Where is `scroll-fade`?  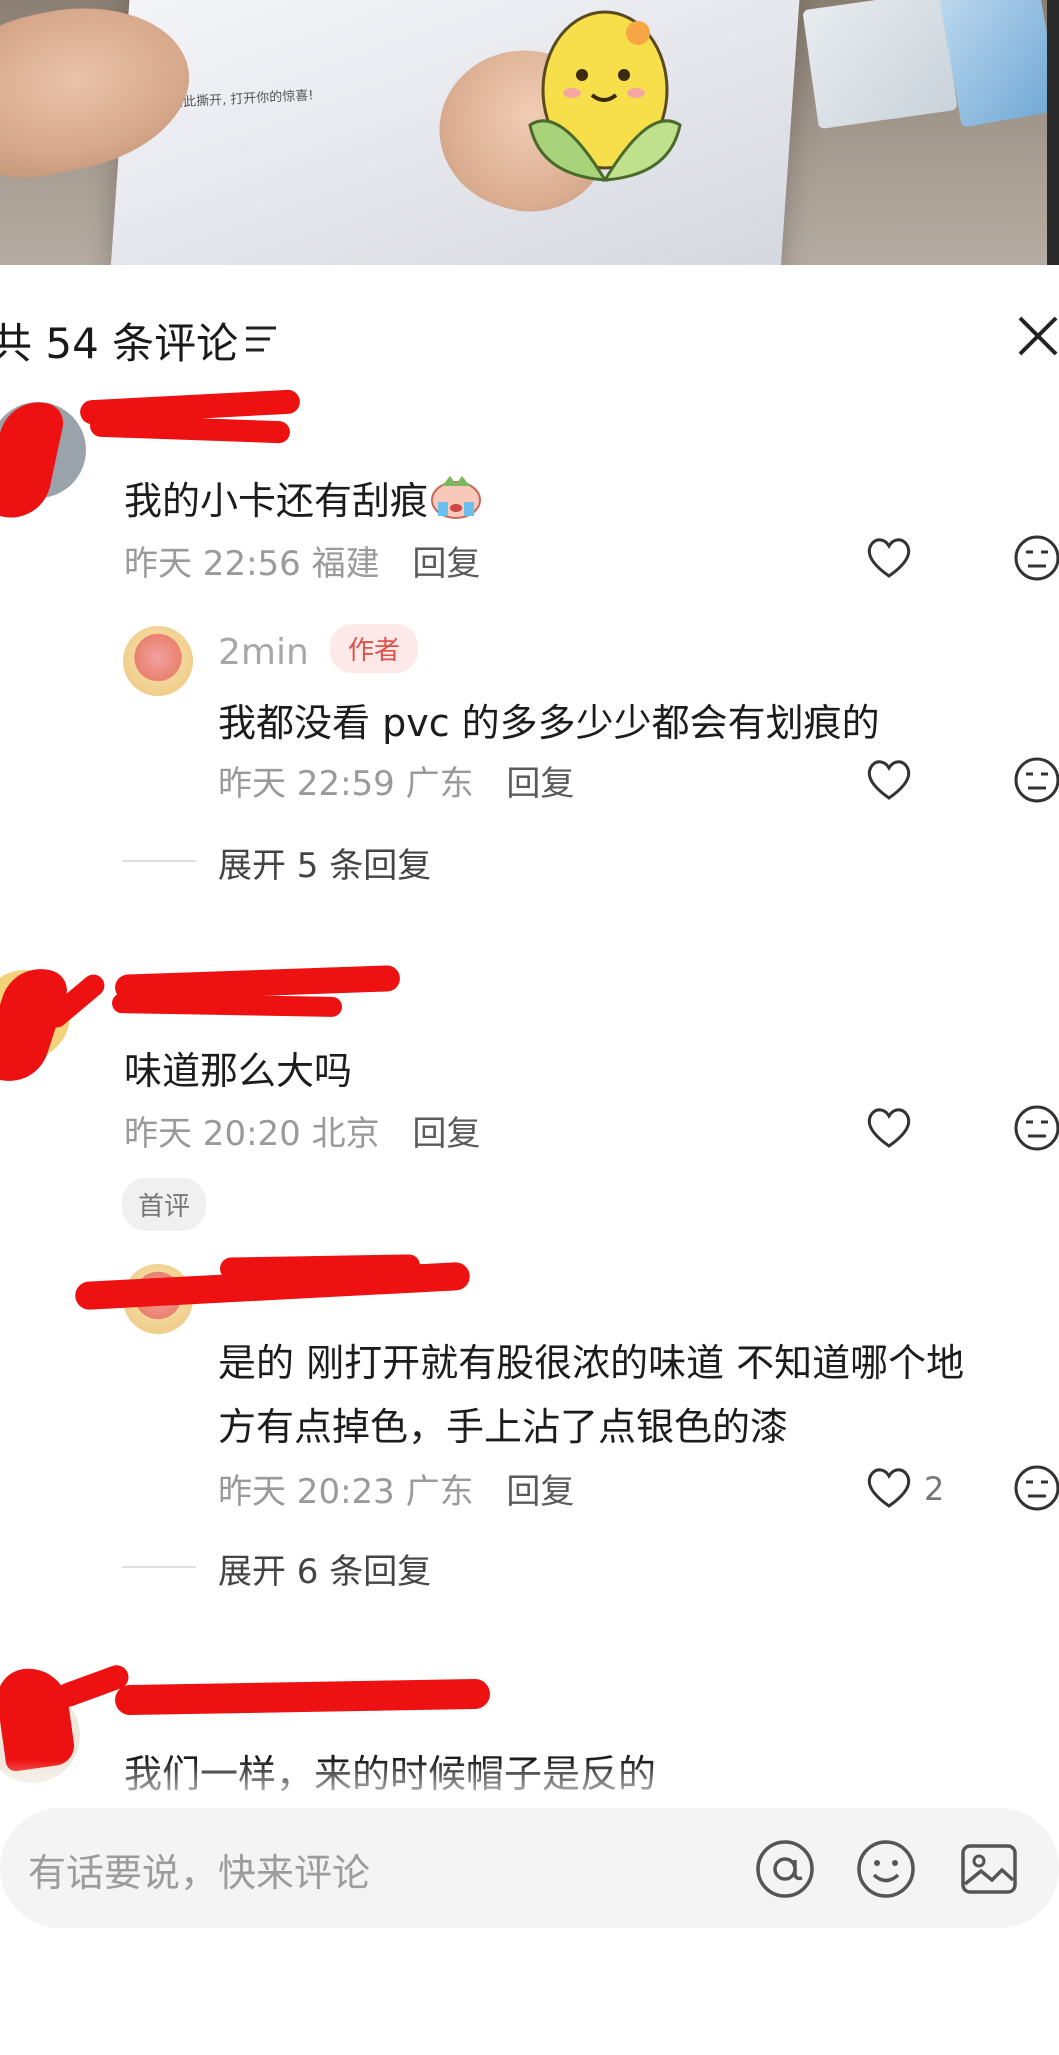 scroll-fade is located at coordinates (529, 1785).